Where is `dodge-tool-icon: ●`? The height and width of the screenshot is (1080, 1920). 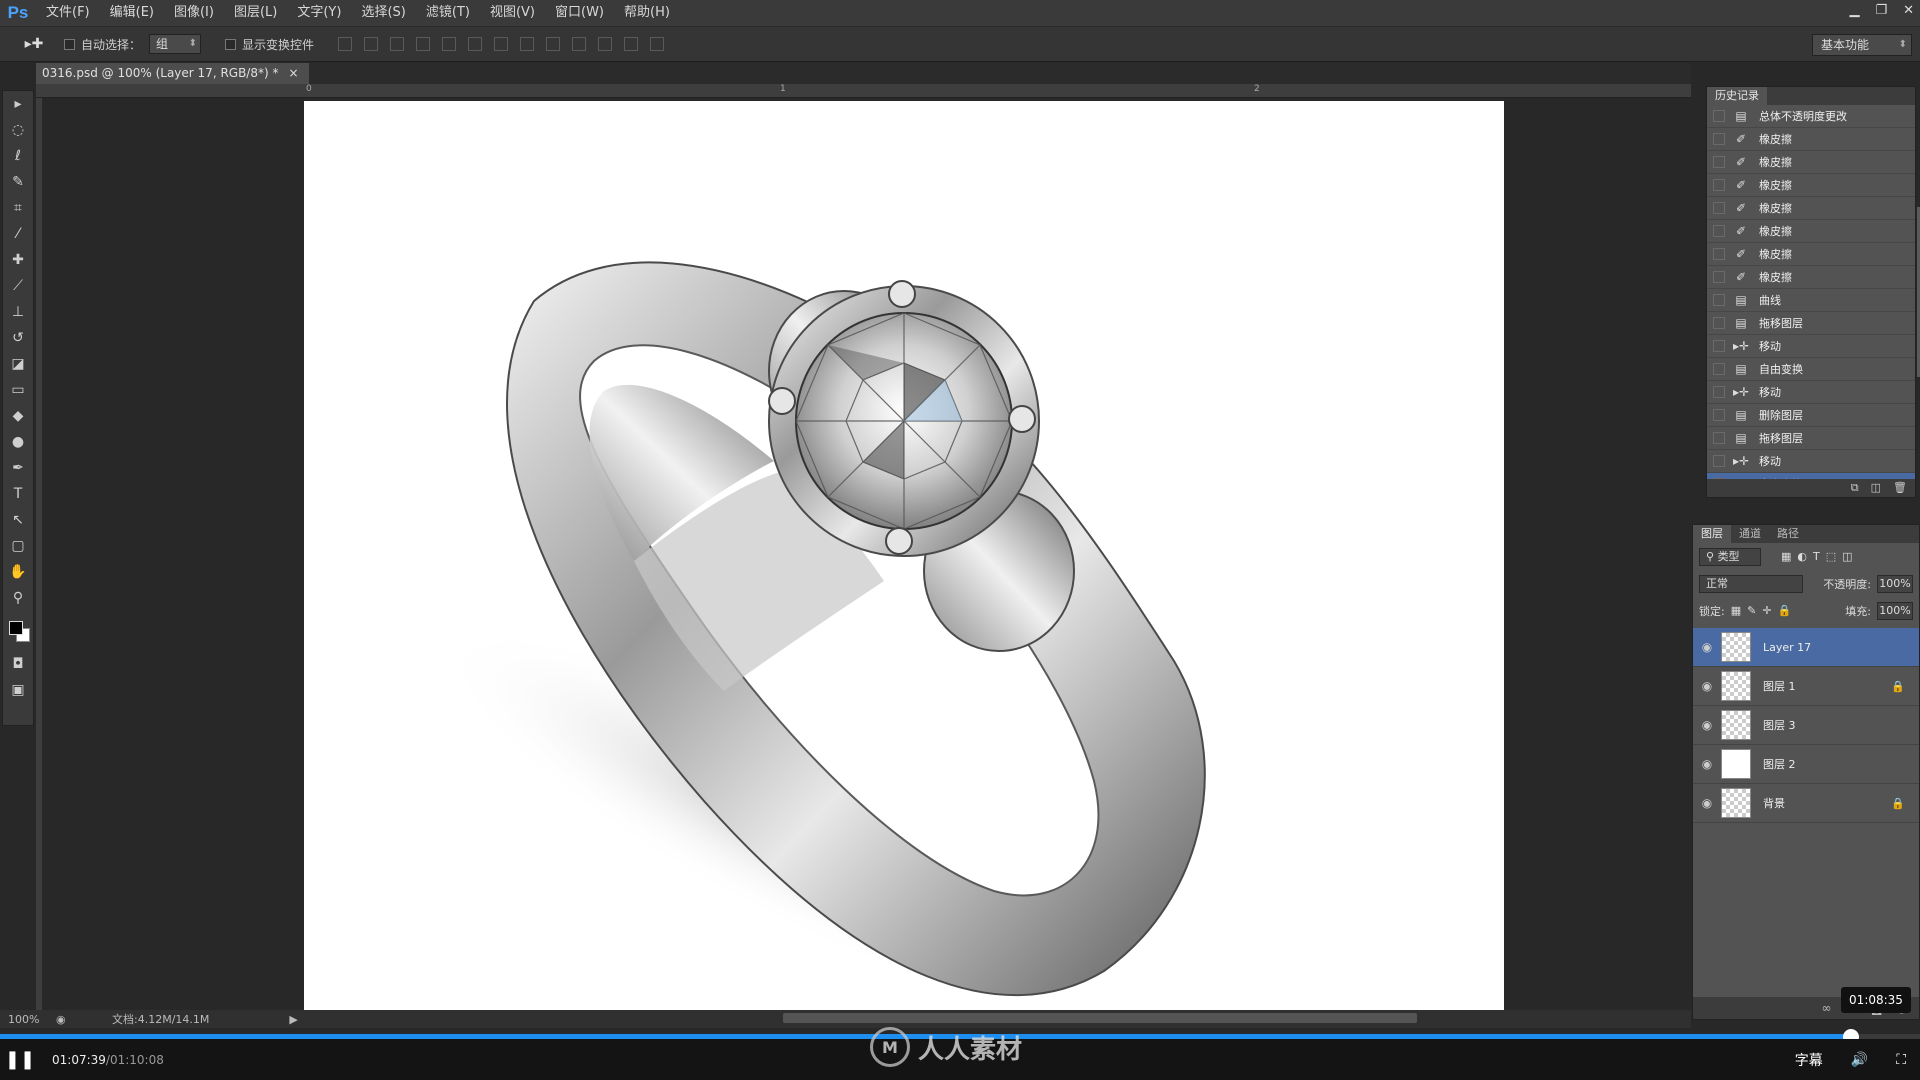 dodge-tool-icon: ● is located at coordinates (18, 442).